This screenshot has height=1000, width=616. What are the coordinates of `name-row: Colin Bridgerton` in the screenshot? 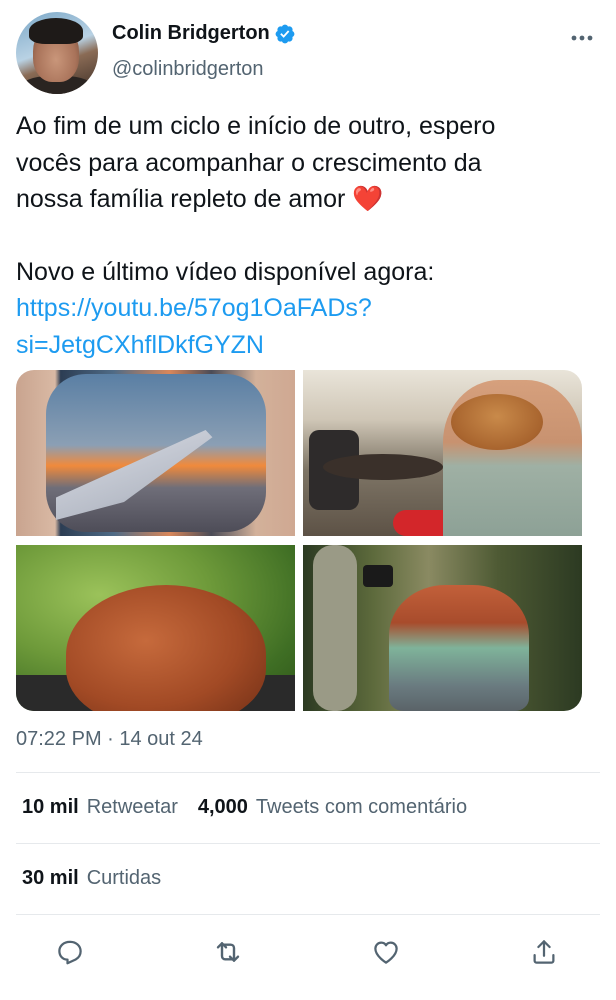 It's located at (204, 33).